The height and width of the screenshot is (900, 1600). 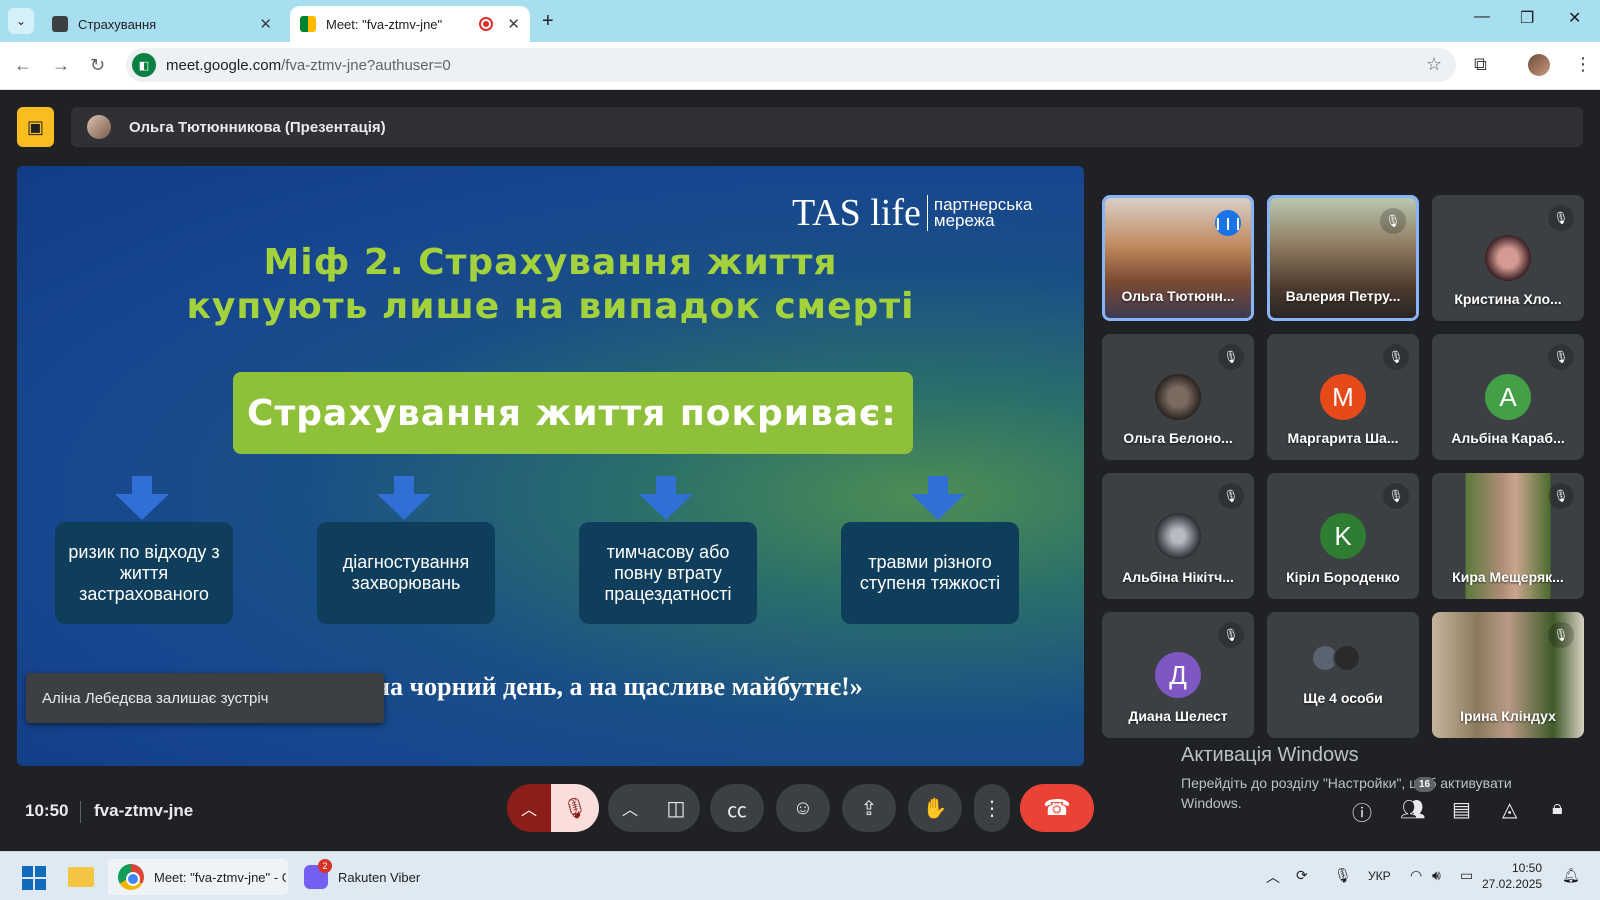 I want to click on slide-quote: на чорний день, а на щасливе майбутнє!», so click(x=619, y=686).